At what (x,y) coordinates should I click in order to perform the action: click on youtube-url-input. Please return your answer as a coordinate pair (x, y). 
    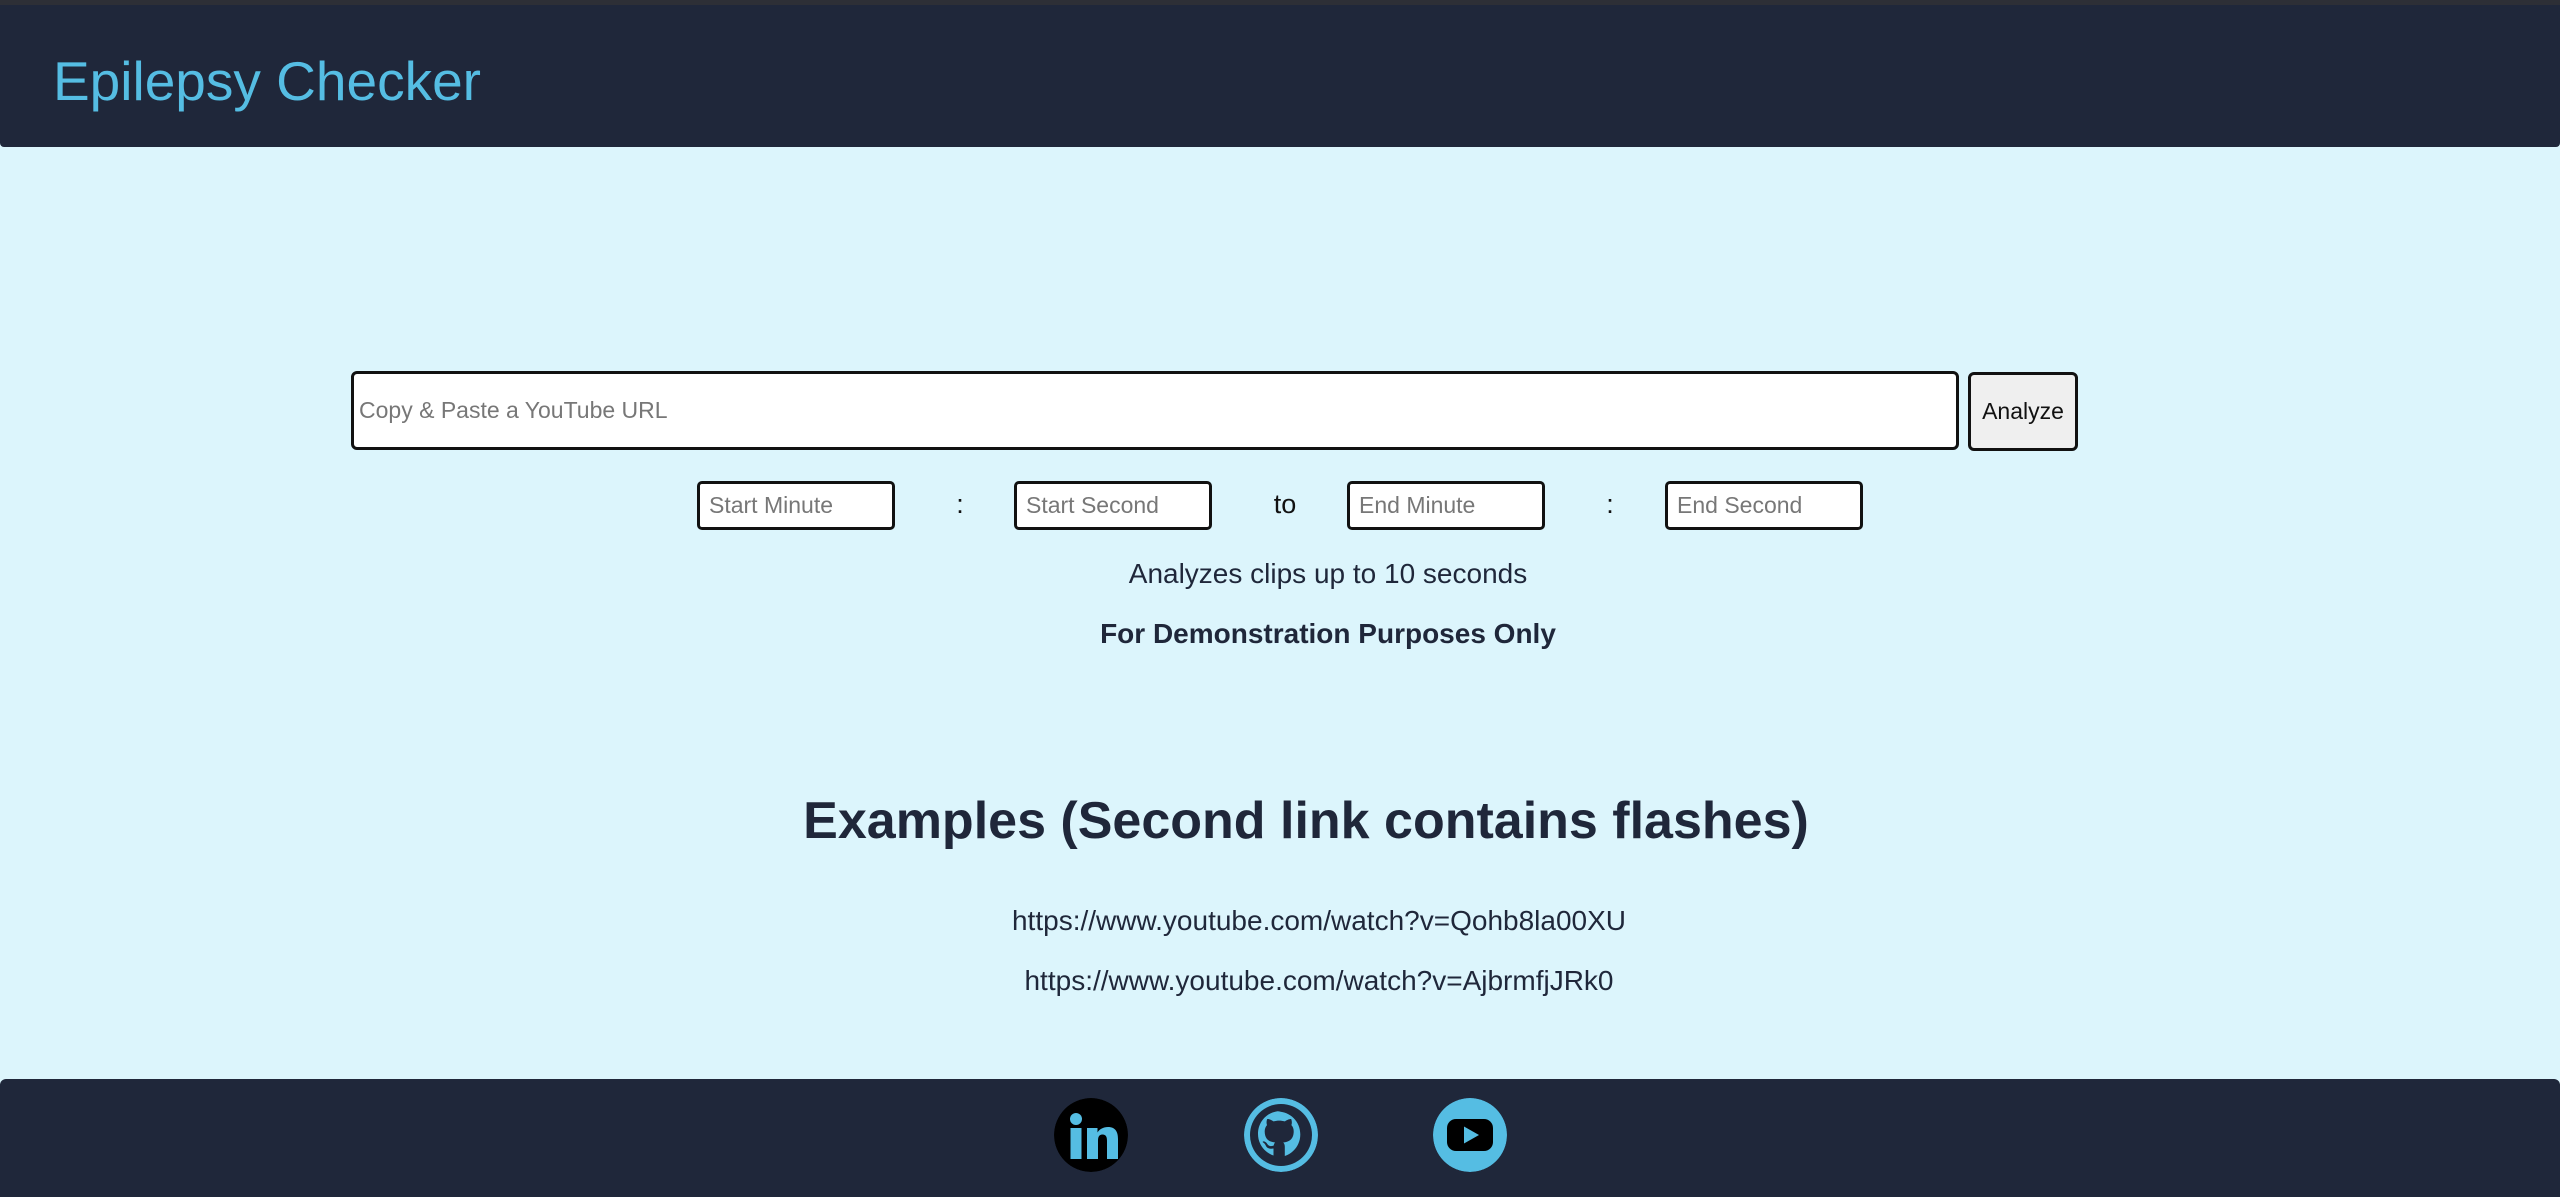
    Looking at the image, I should click on (1155, 410).